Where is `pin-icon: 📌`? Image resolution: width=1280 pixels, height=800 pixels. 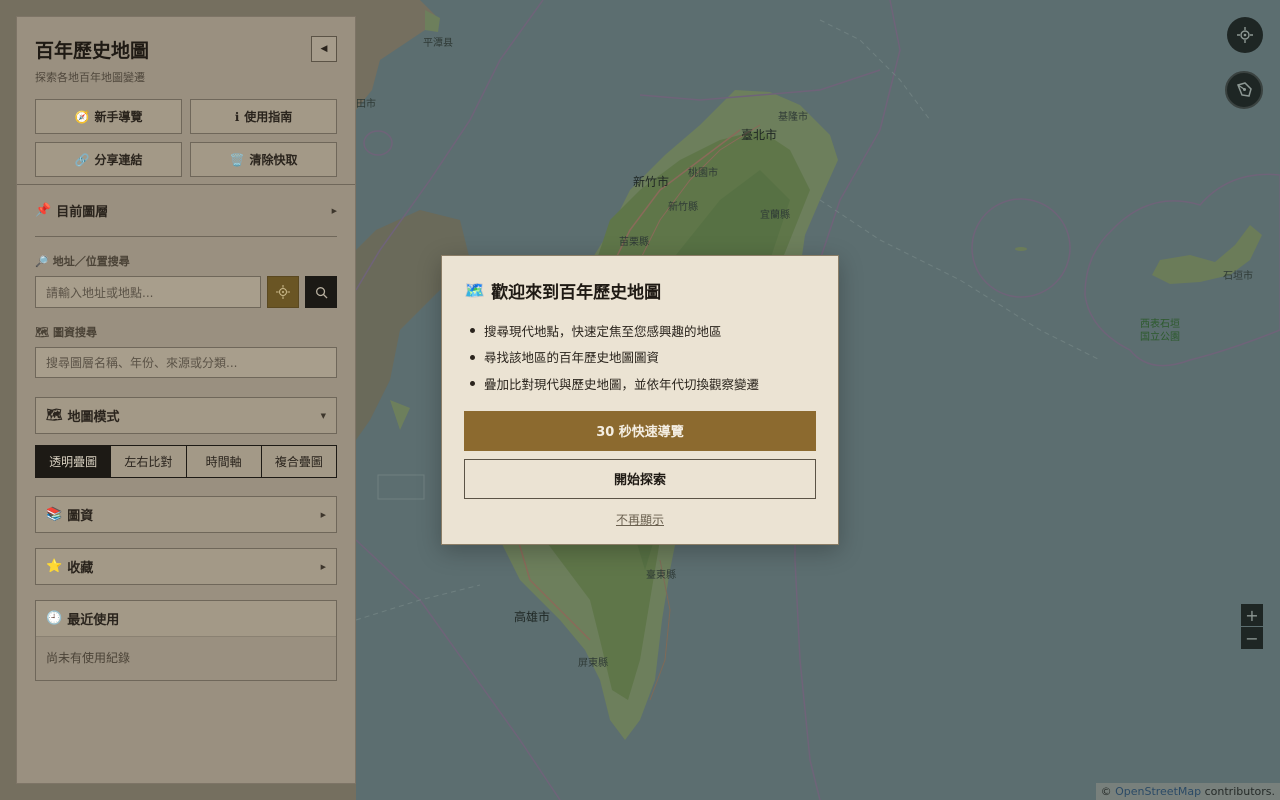 pin-icon: 📌 is located at coordinates (43, 210).